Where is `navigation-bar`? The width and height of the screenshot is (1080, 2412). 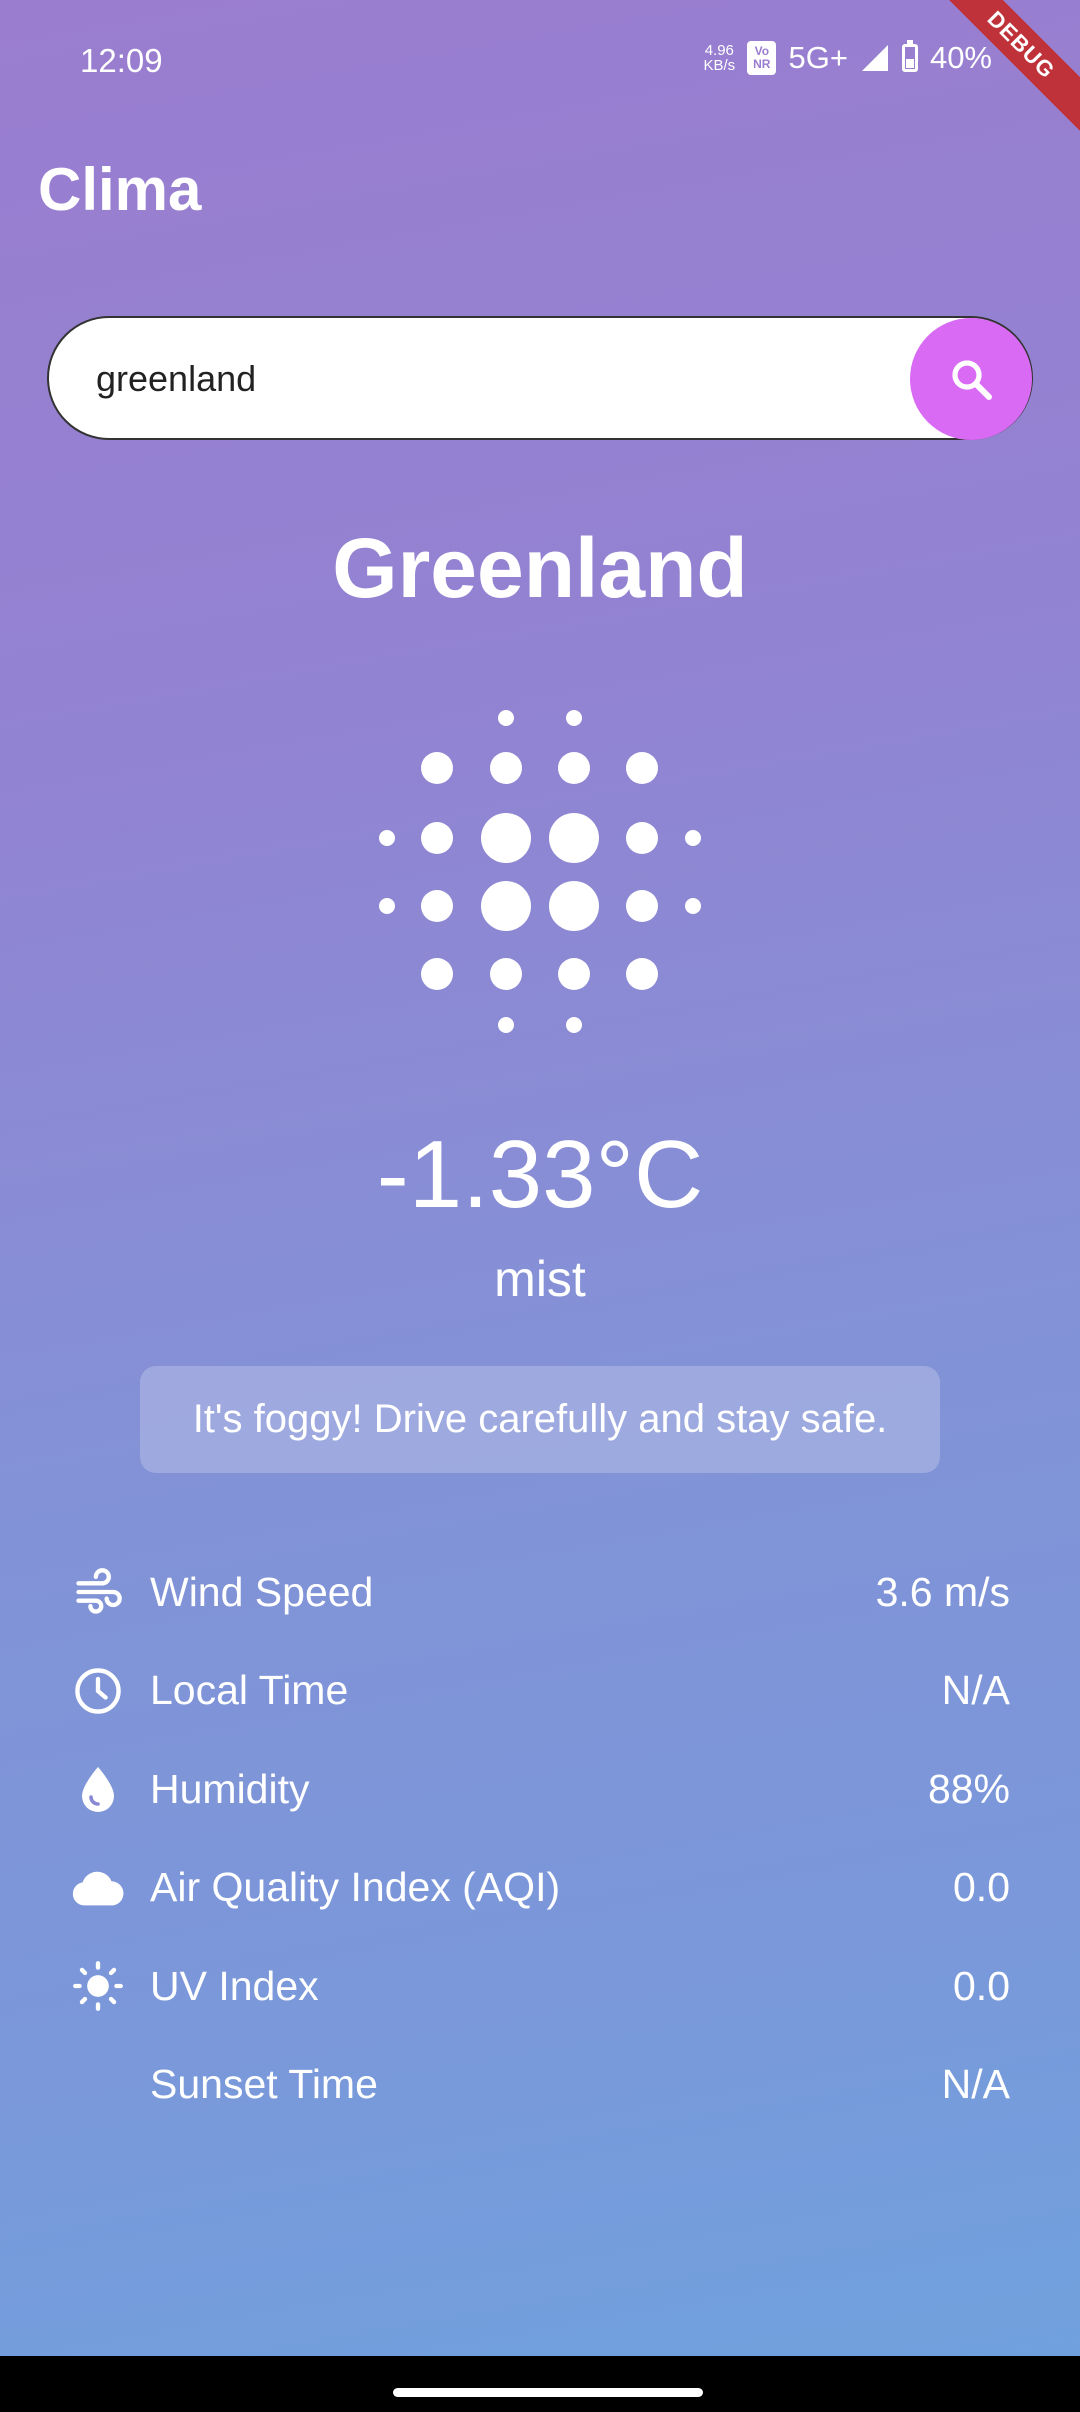
navigation-bar is located at coordinates (540, 2384).